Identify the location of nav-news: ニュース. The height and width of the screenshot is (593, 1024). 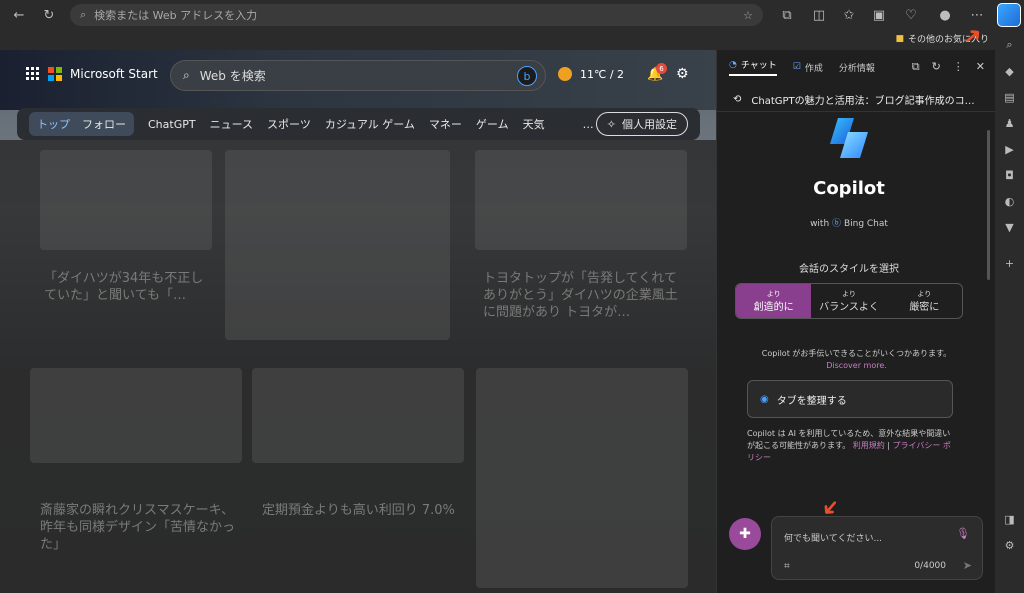
(231, 124).